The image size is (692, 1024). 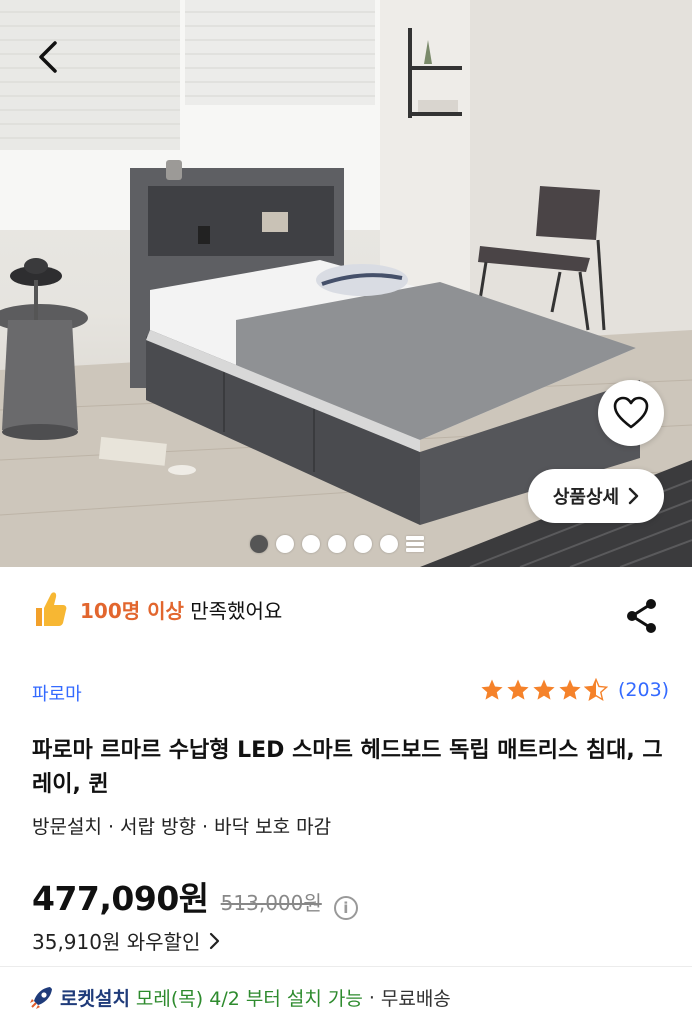 I want to click on share-button, so click(x=642, y=616).